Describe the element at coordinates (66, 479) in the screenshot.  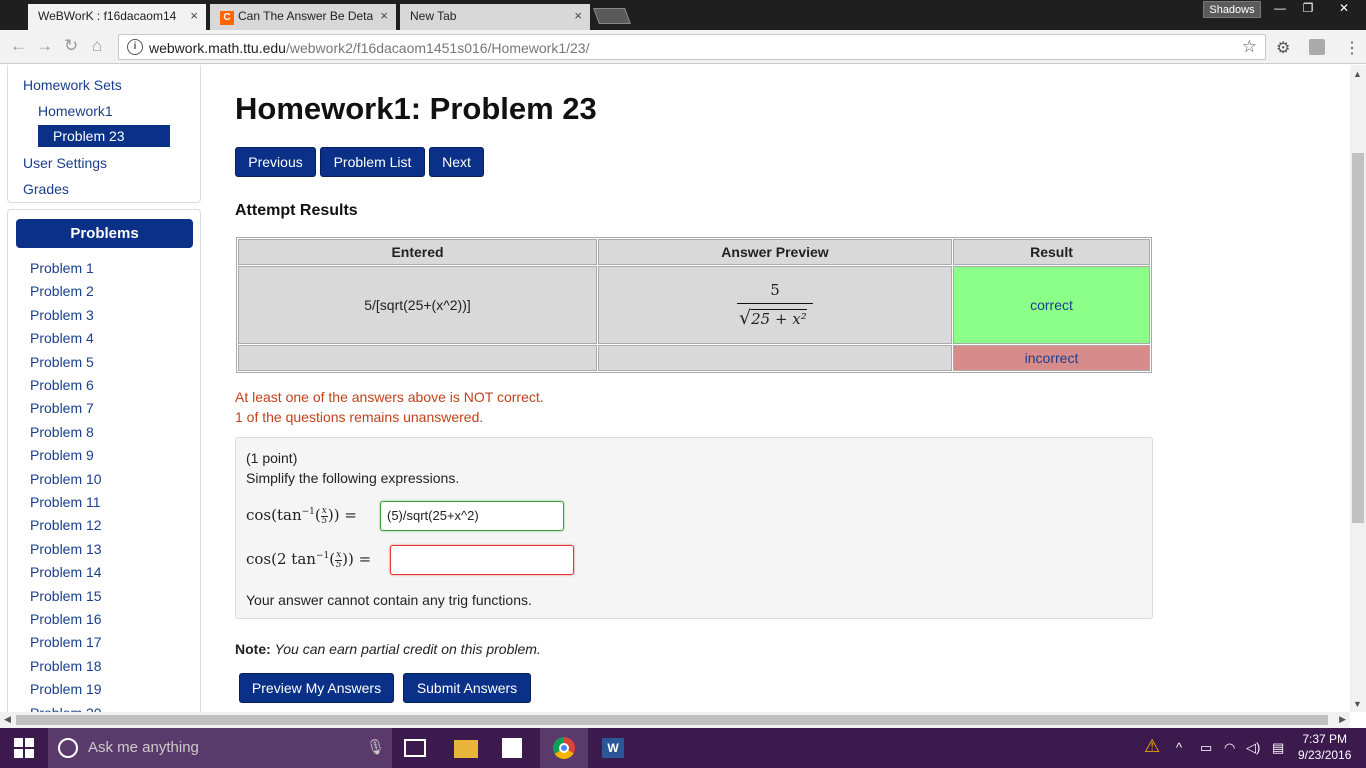
I see `problem-link: Problem 10` at that location.